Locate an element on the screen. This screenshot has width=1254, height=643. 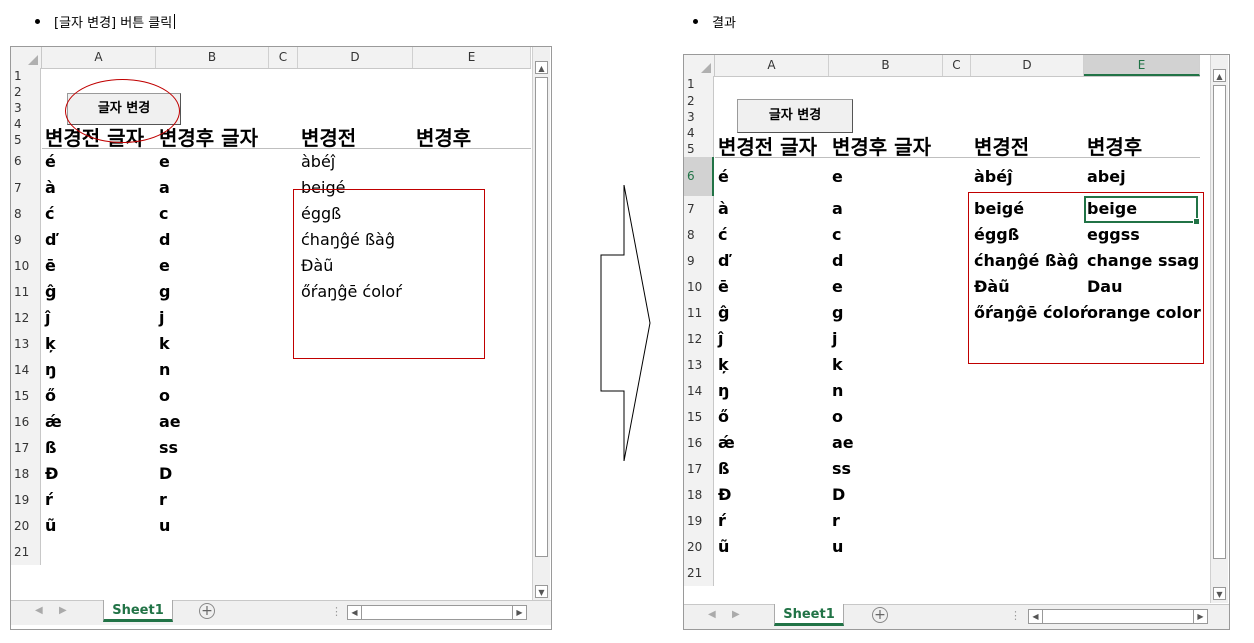
row-header-5: 5 is located at coordinates (699, 149).